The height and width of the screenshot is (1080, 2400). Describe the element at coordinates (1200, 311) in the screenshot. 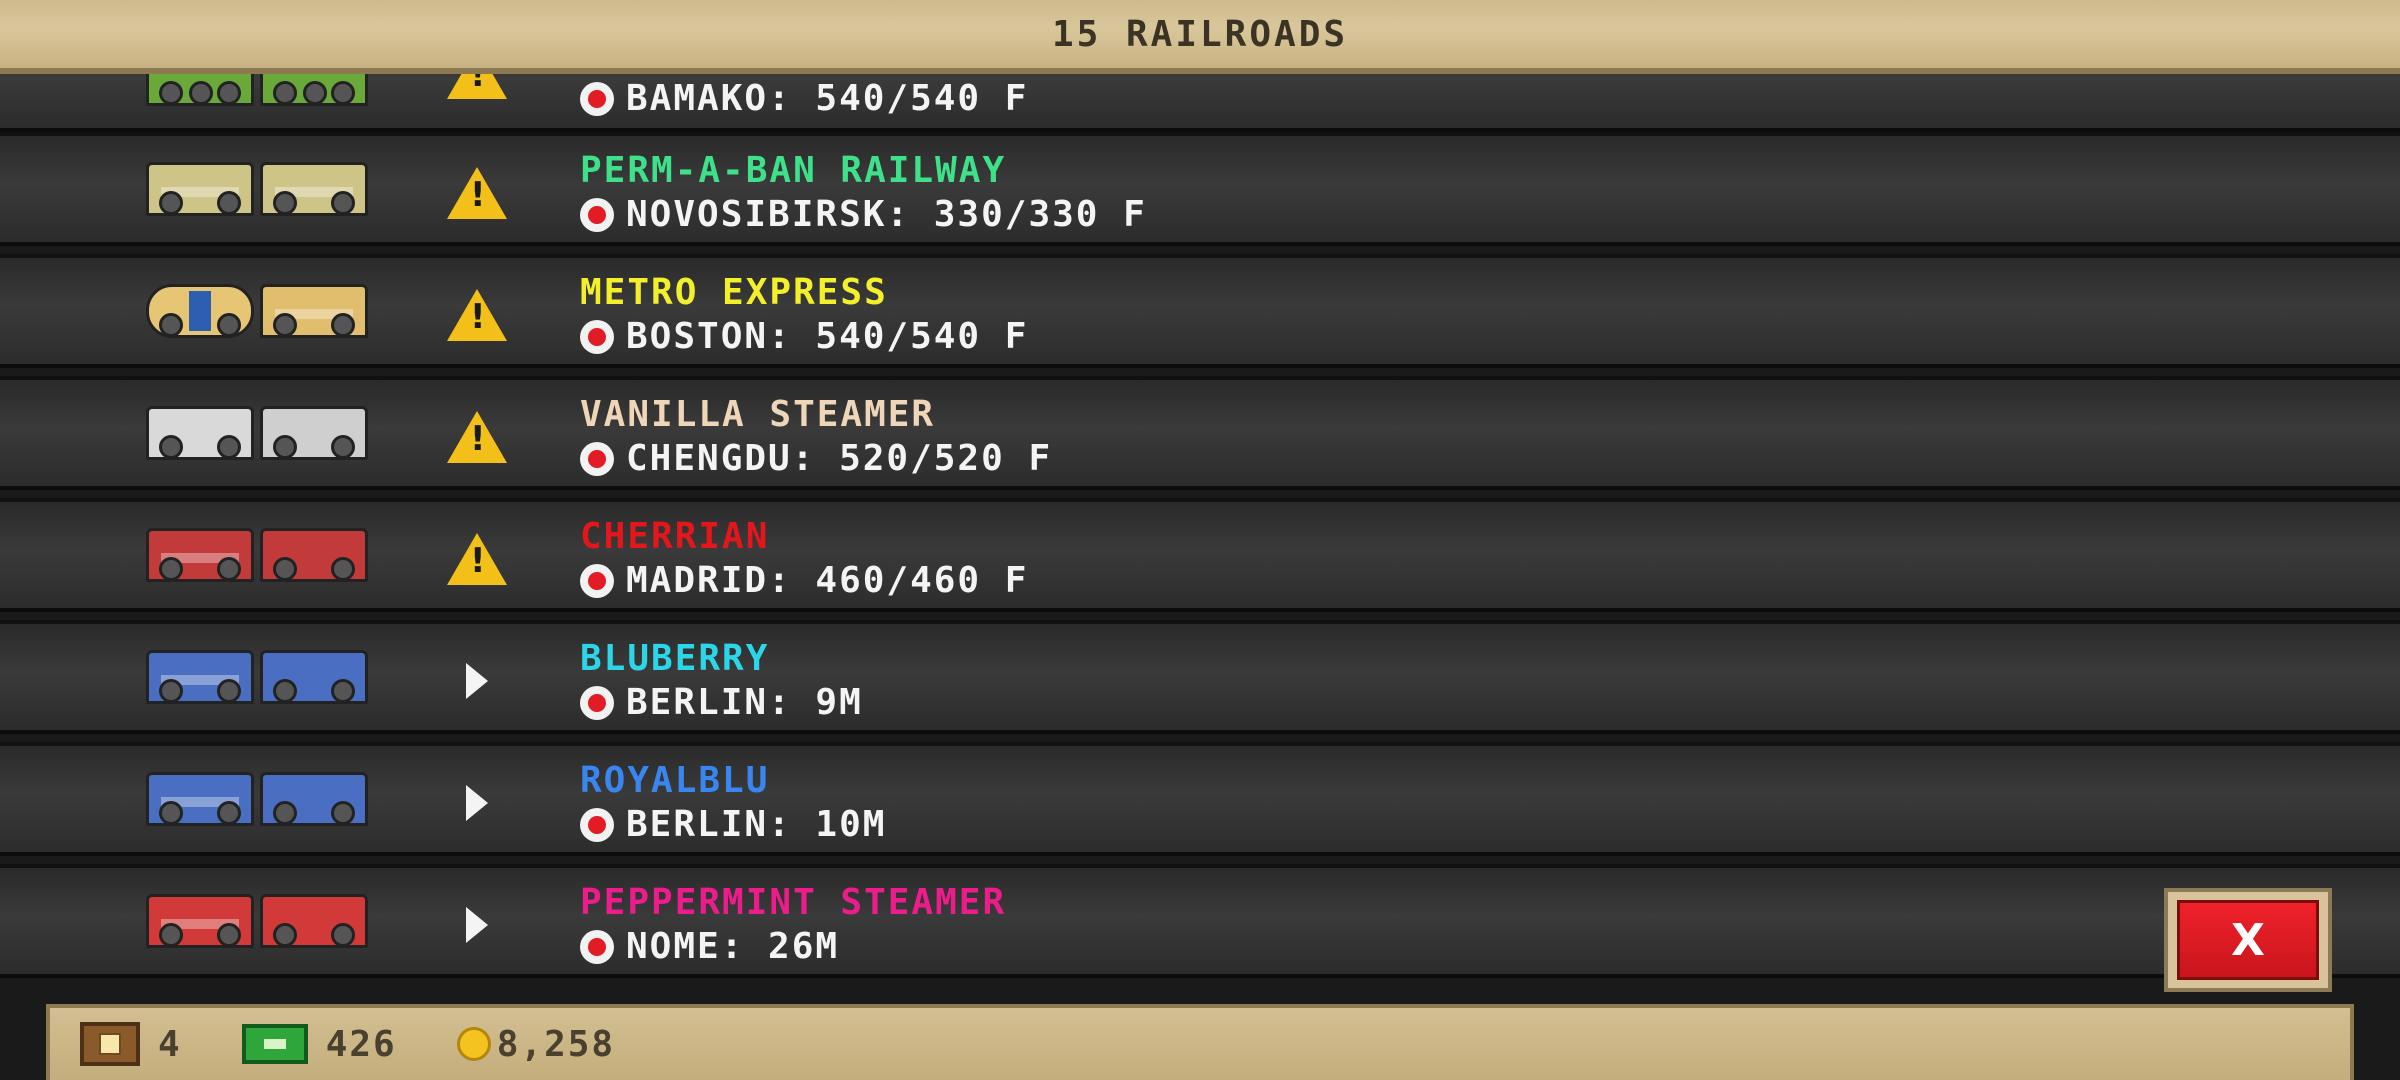

I see `railroad-row-metro-express: METRO EXPRESS BOSTON: 540/540 F` at that location.